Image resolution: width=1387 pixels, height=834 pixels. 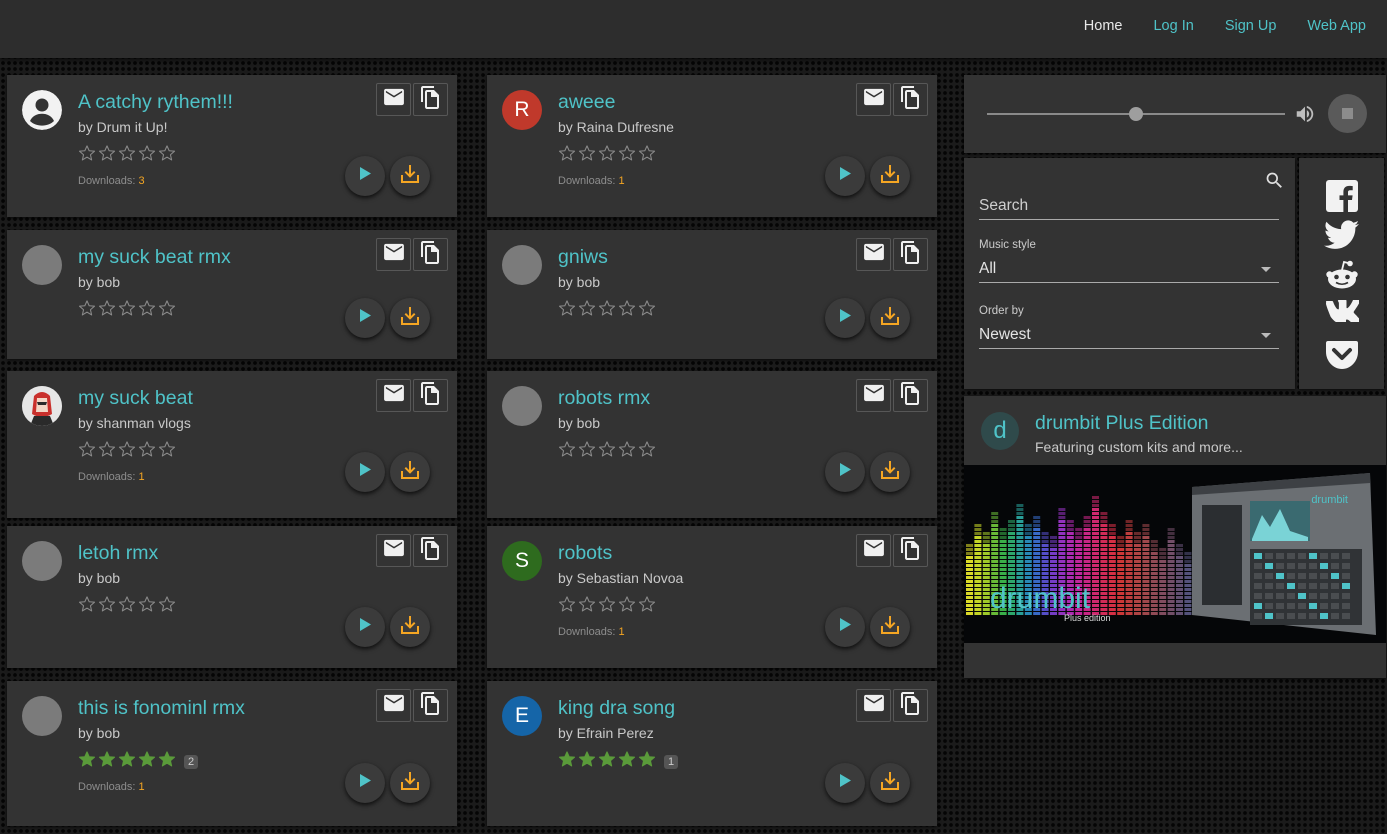 What do you see at coordinates (1342, 320) in the screenshot?
I see `vk-icon` at bounding box center [1342, 320].